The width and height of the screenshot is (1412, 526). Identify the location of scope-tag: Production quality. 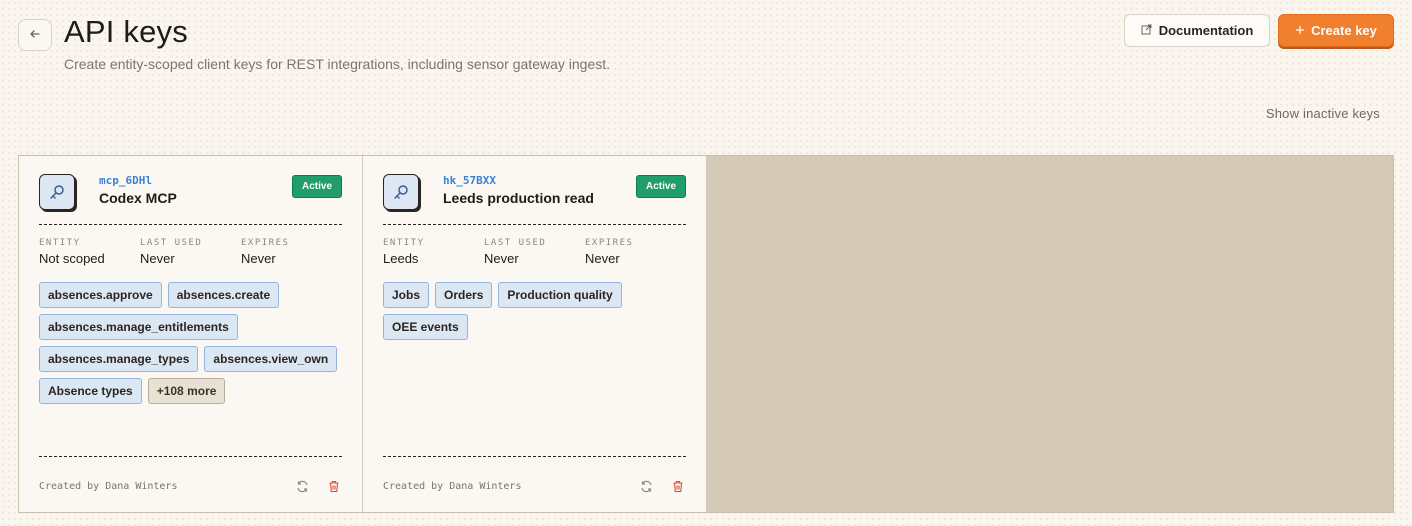
(560, 295).